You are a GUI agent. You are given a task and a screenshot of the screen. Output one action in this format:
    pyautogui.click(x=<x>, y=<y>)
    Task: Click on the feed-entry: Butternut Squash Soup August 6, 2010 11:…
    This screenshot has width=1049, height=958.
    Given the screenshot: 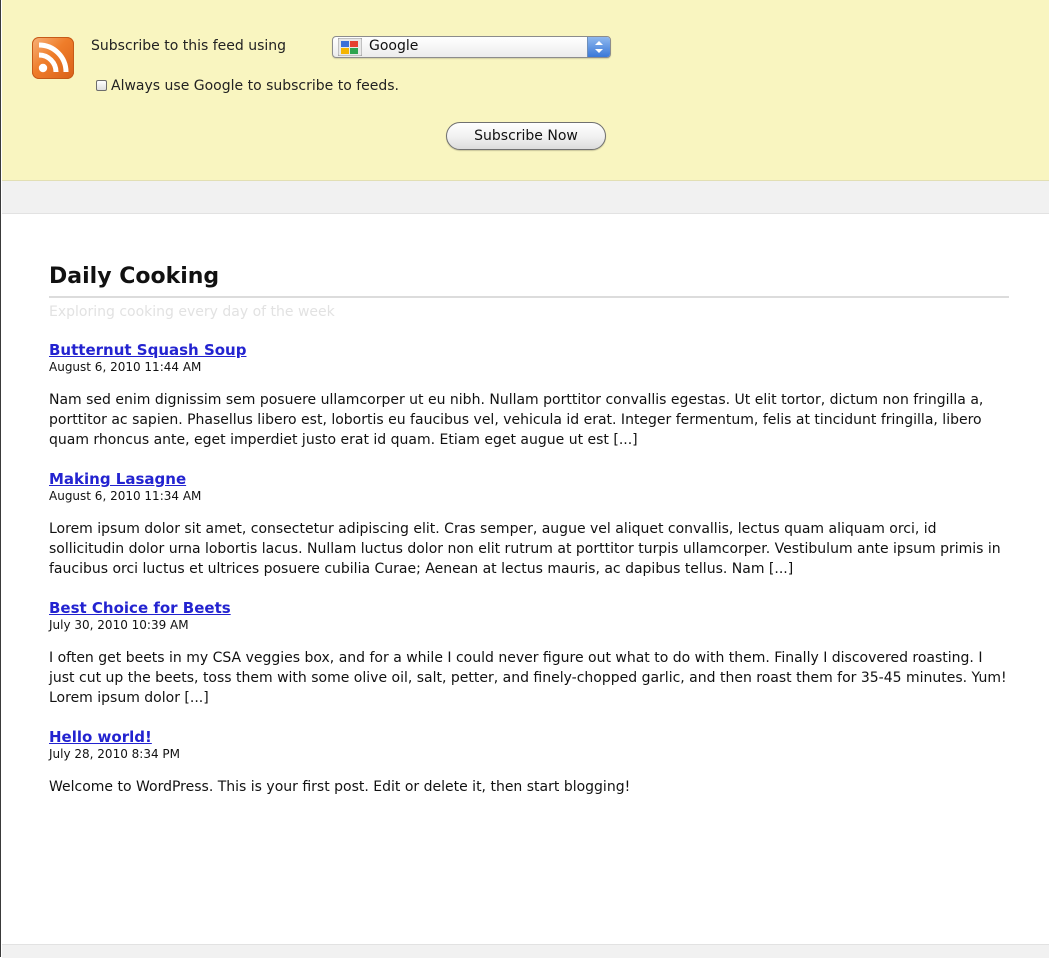 What is the action you would take?
    pyautogui.click(x=529, y=395)
    